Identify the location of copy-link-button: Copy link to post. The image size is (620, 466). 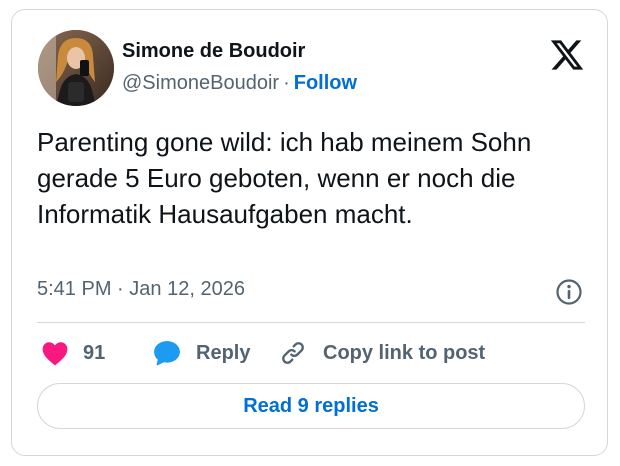
(382, 353).